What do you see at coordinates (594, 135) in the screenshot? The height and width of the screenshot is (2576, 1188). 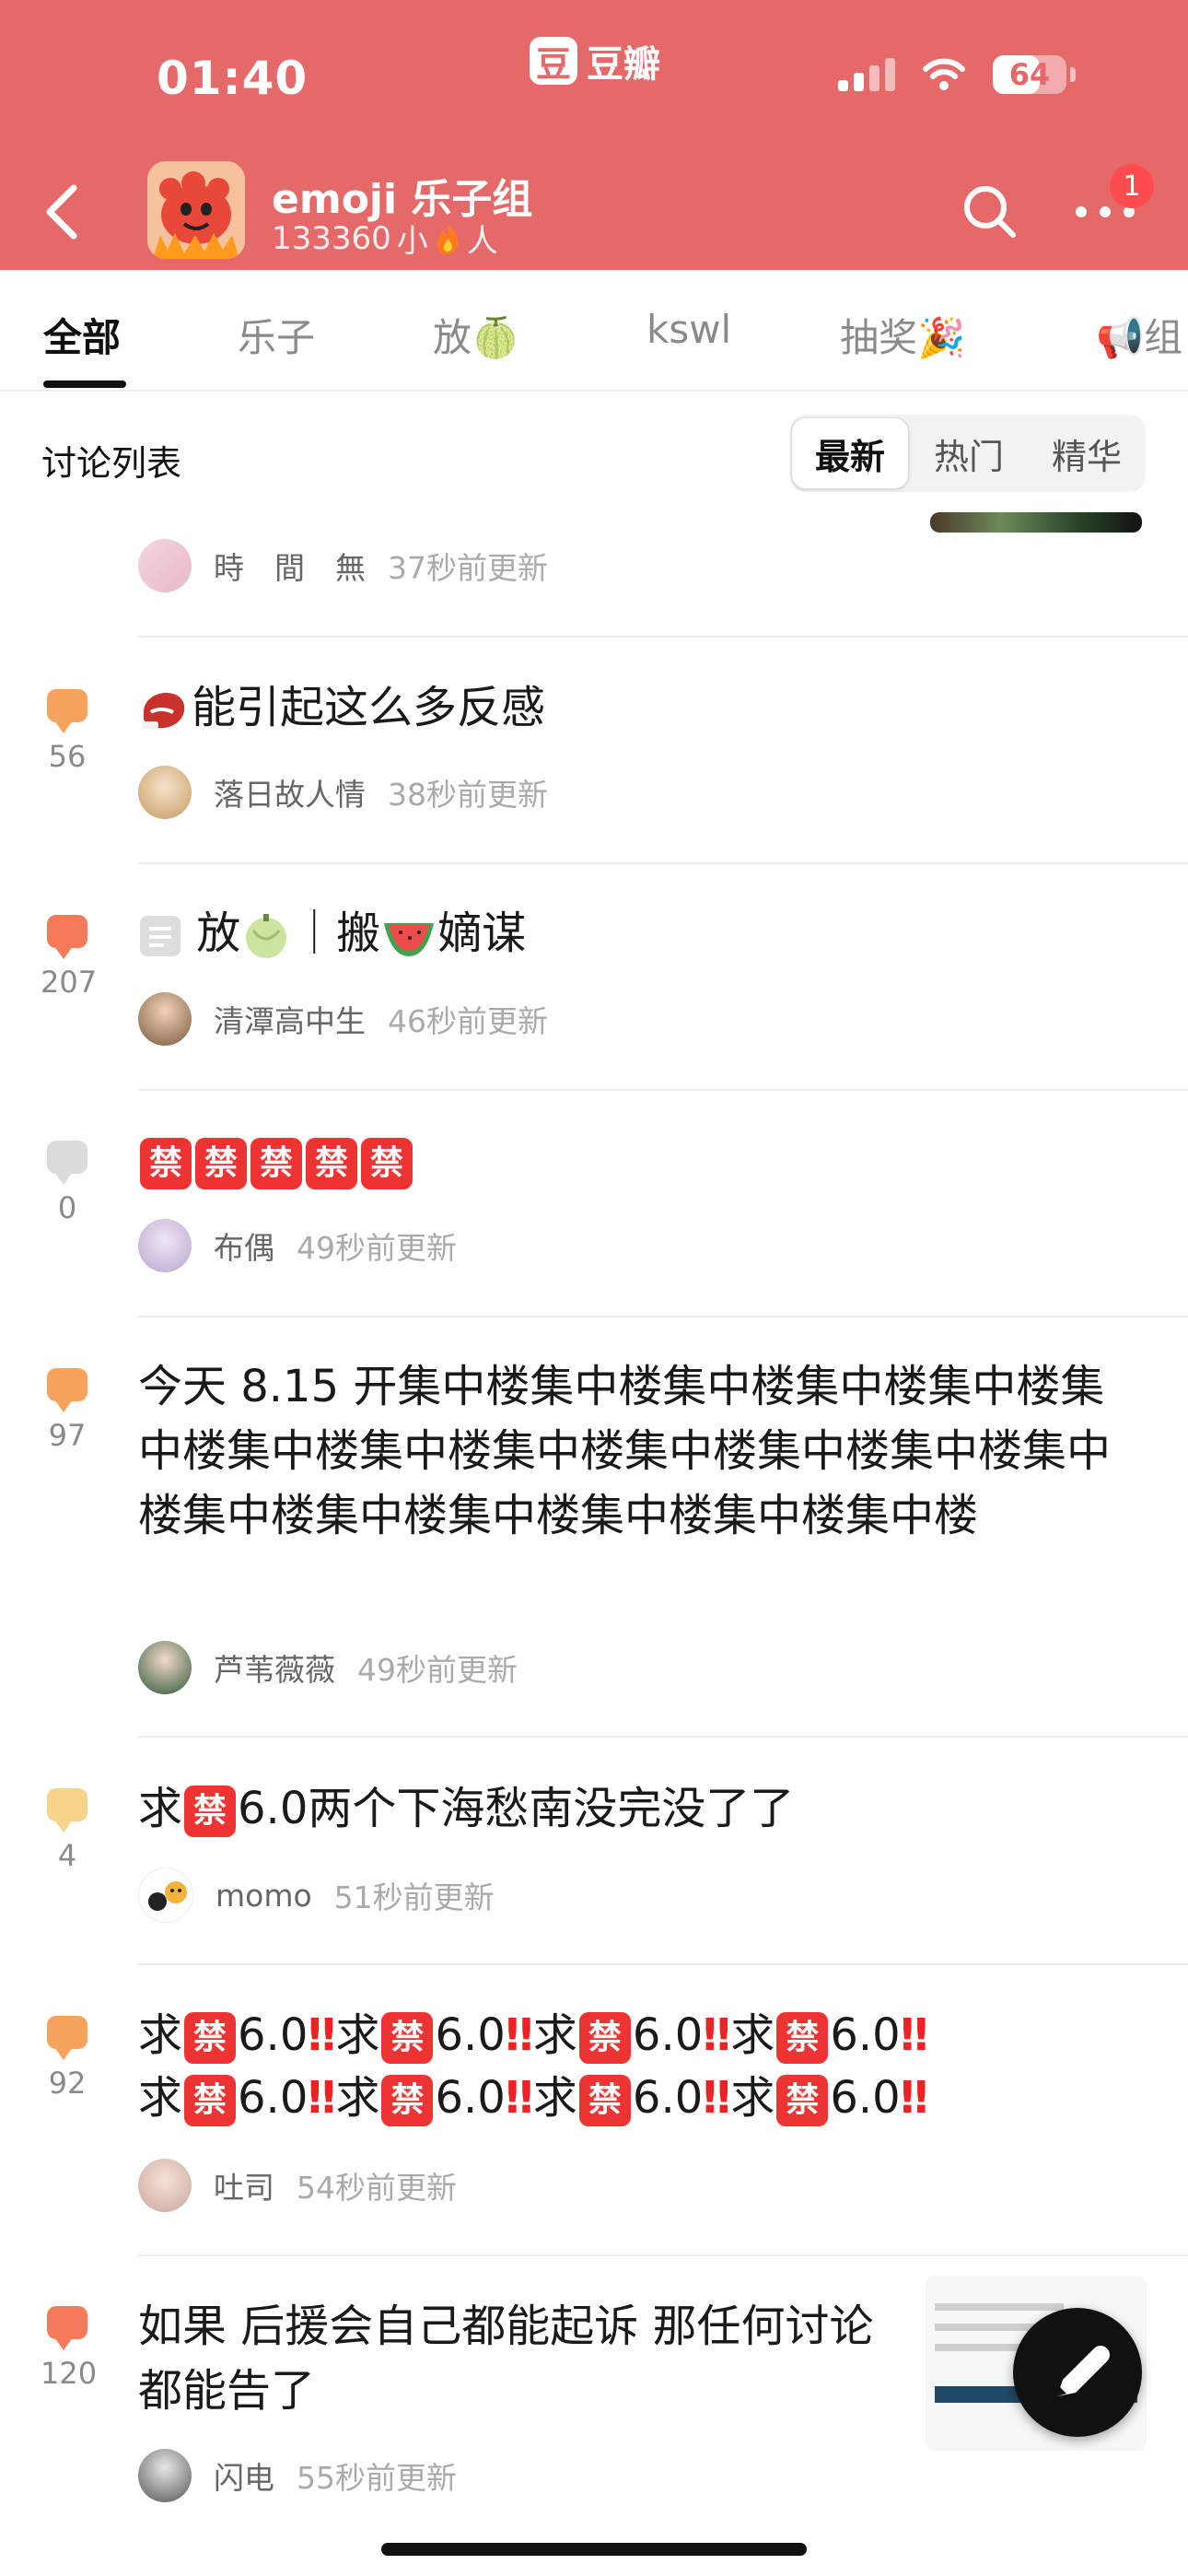 I see `header-bar: 01:40 豆 豆瓣 64 emoji 乐子组 133360 小 人 1` at bounding box center [594, 135].